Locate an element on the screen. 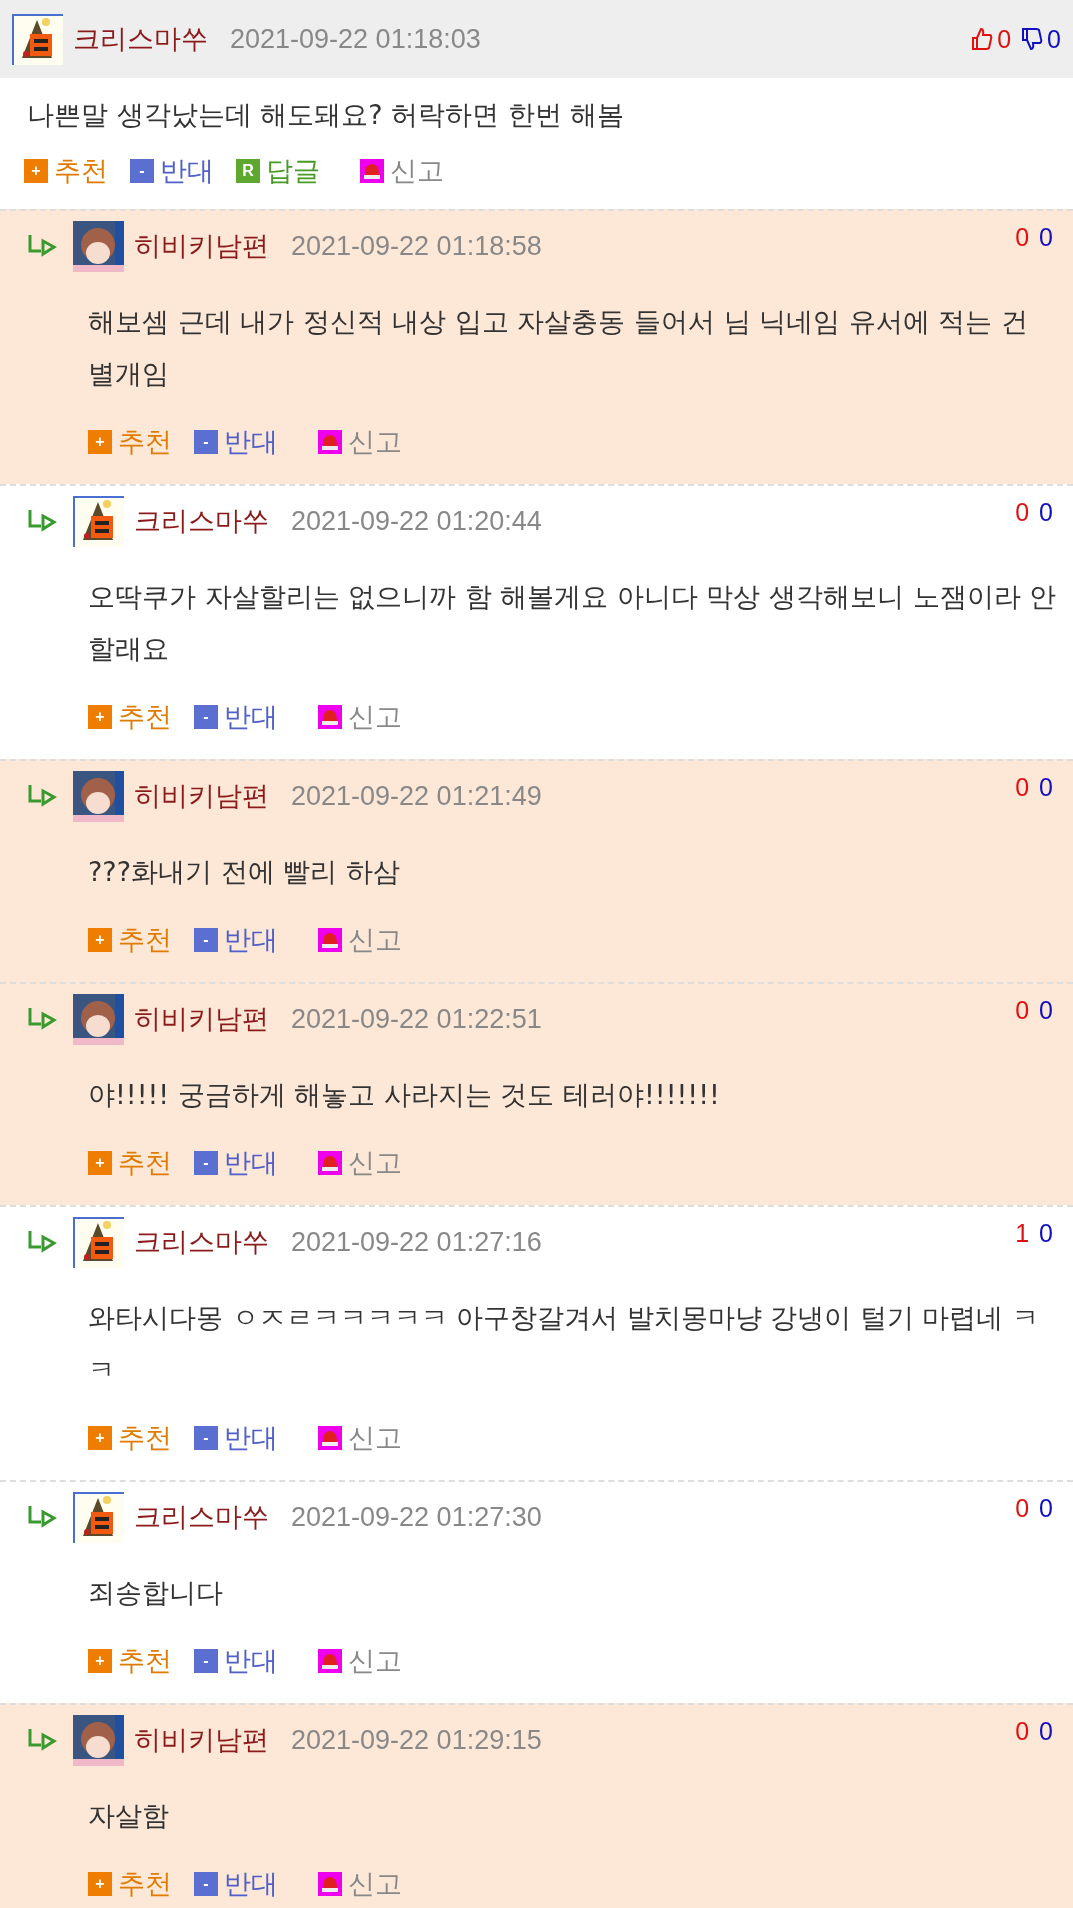 Image resolution: width=1073 pixels, height=1908 pixels. comment-date: 2021-09-22 01:27:30 is located at coordinates (416, 1517).